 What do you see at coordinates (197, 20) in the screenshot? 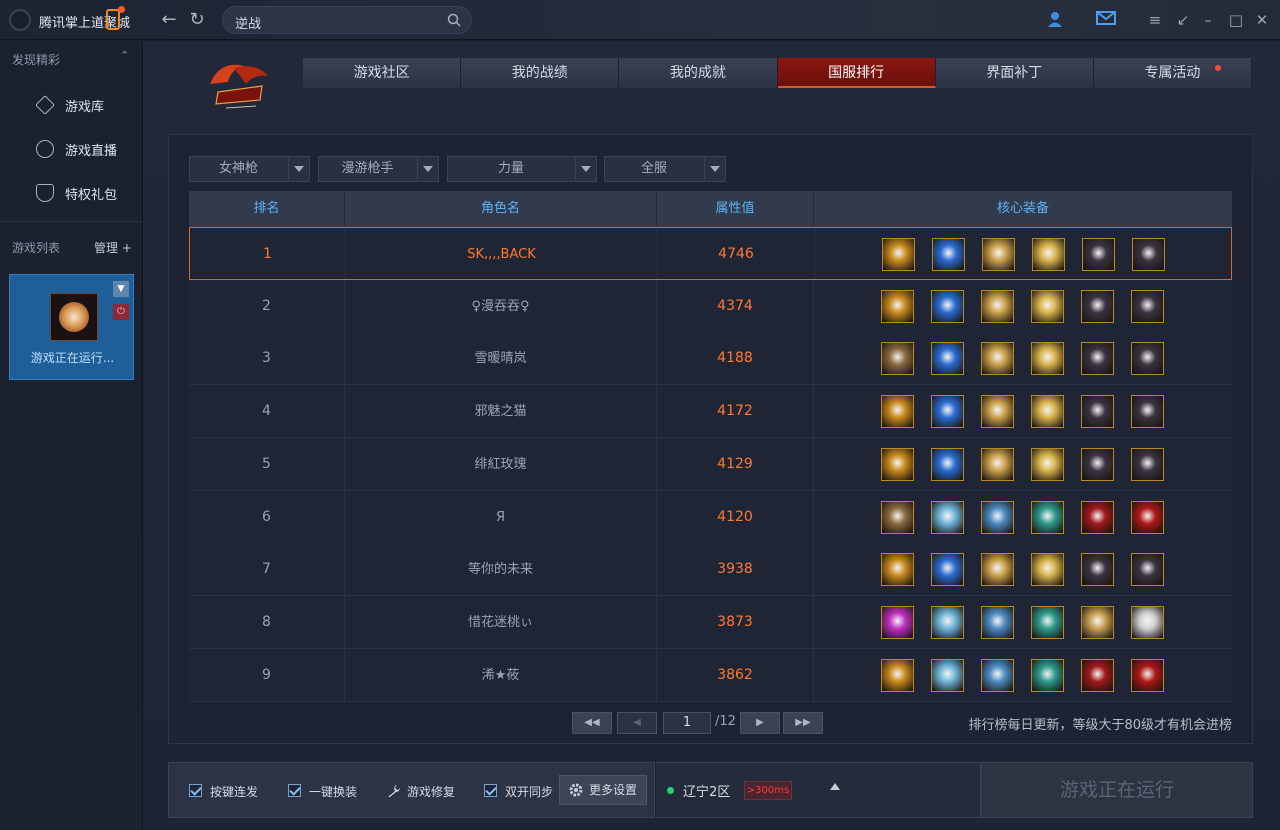
I see `refresh-icon: ↻` at bounding box center [197, 20].